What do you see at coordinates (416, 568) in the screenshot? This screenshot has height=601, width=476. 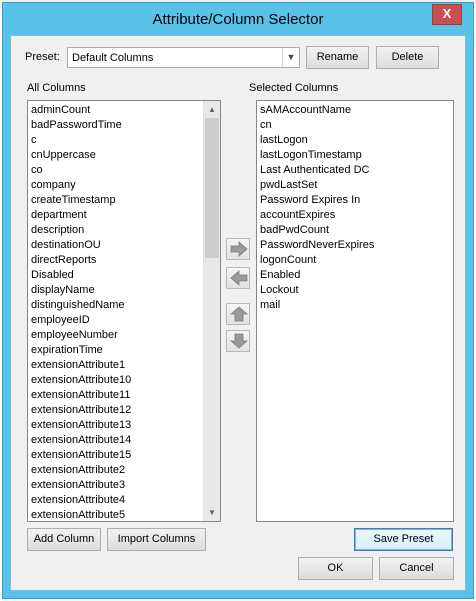 I see `cancel-button: Cancel` at bounding box center [416, 568].